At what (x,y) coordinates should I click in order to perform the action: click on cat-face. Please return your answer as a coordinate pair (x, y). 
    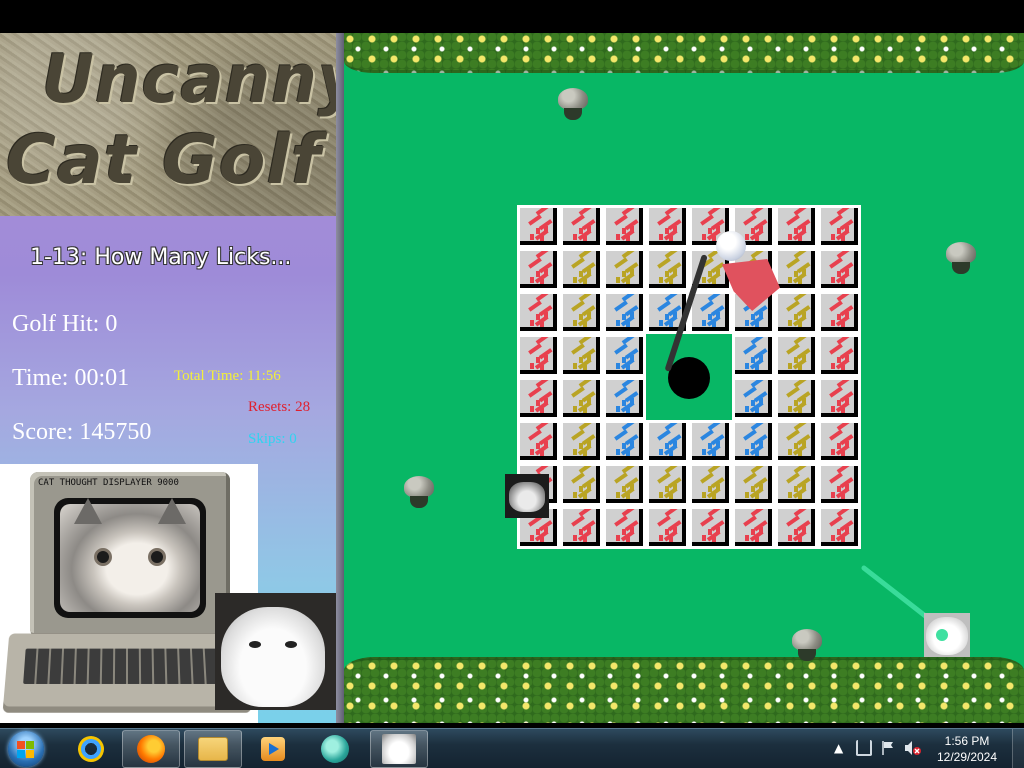
    Looking at the image, I should click on (273, 657).